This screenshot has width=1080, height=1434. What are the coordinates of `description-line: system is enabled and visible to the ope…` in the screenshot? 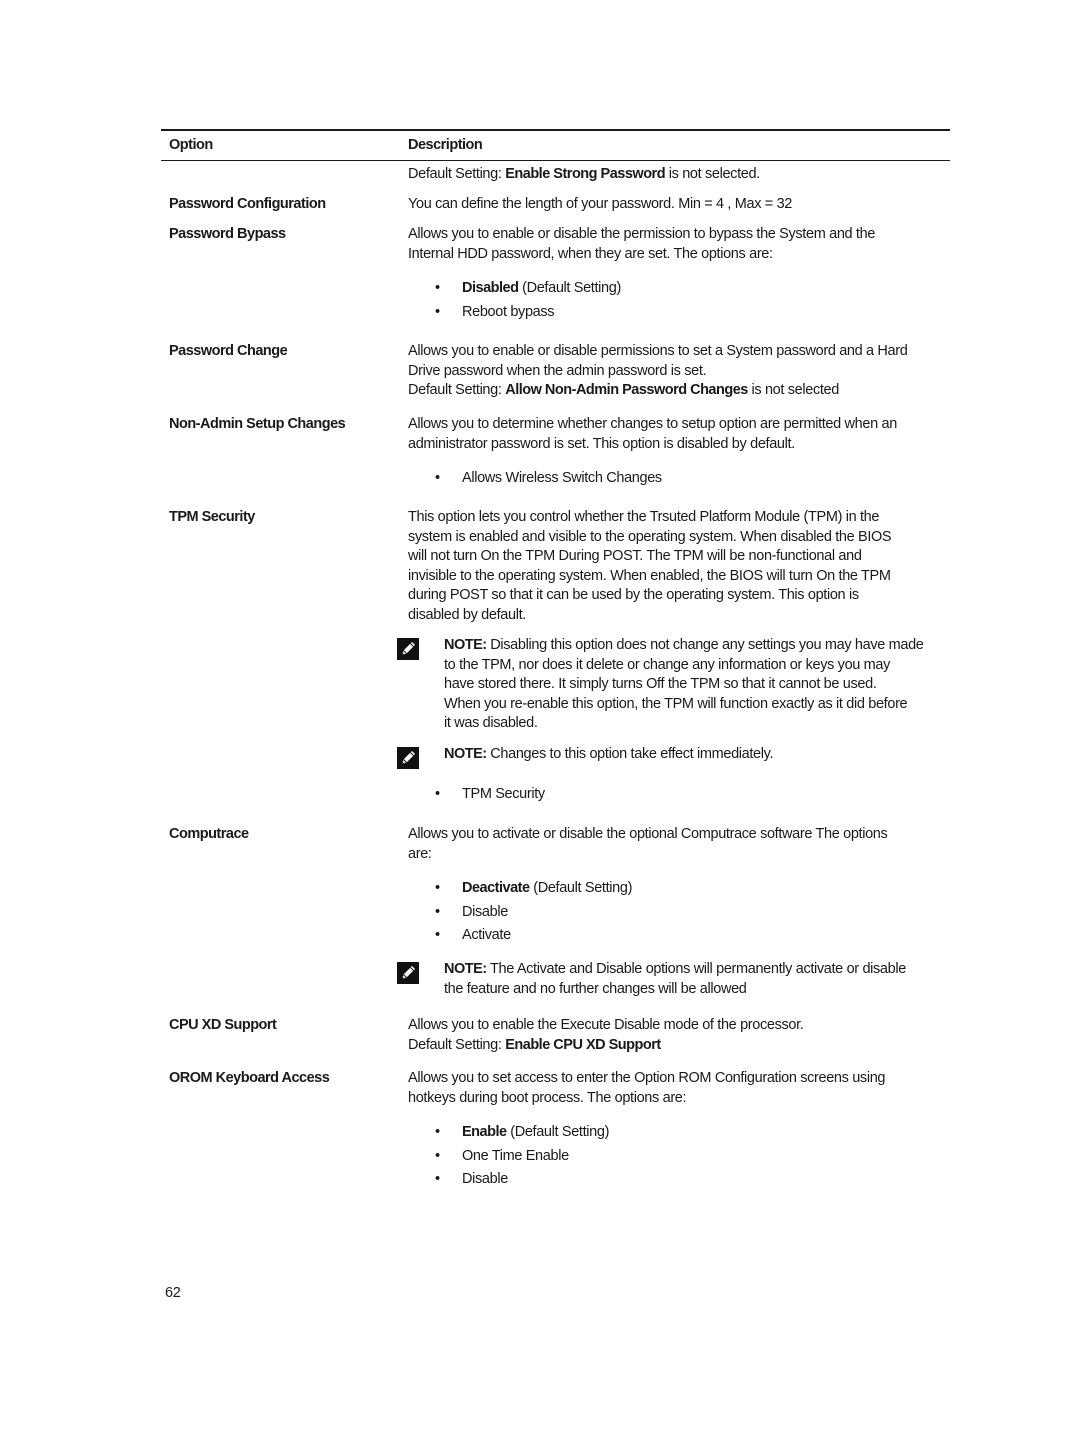 It's located at (680, 538).